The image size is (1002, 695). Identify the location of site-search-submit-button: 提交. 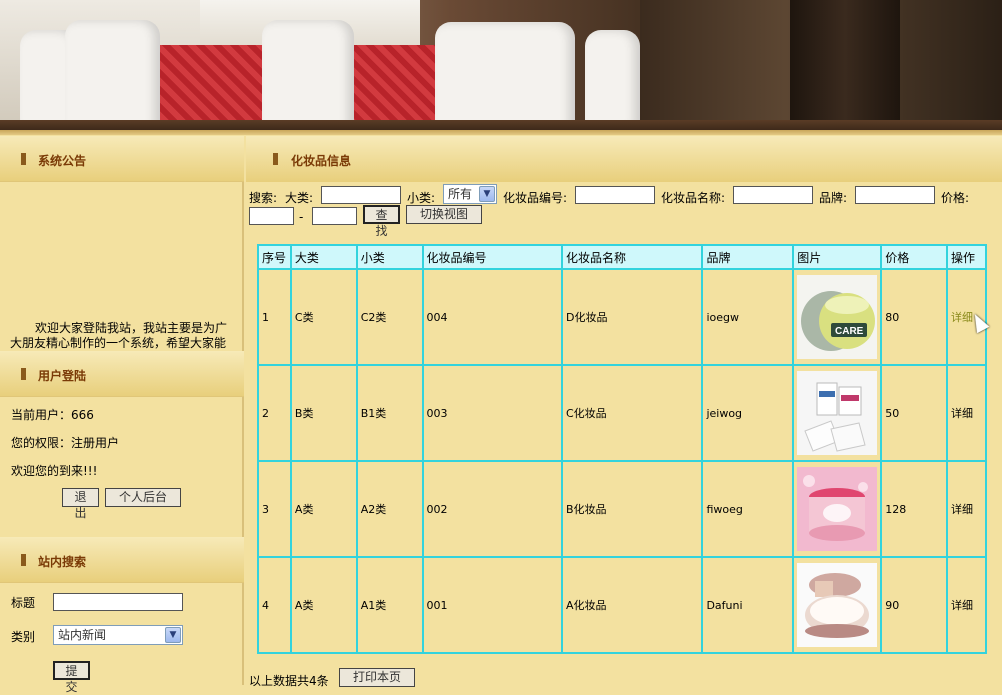
(71, 677).